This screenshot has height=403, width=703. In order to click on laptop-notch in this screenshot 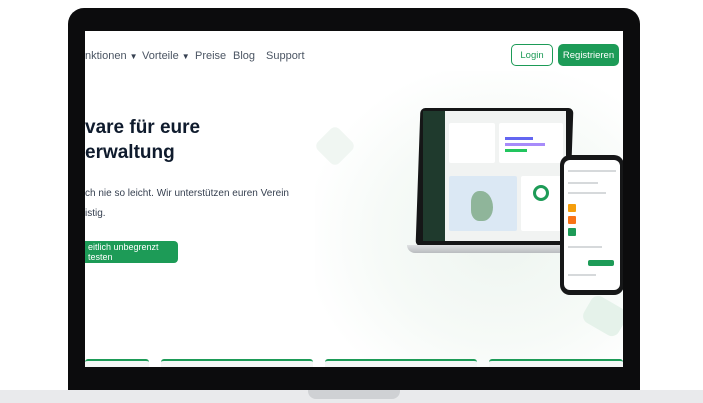, I will do `click(354, 394)`.